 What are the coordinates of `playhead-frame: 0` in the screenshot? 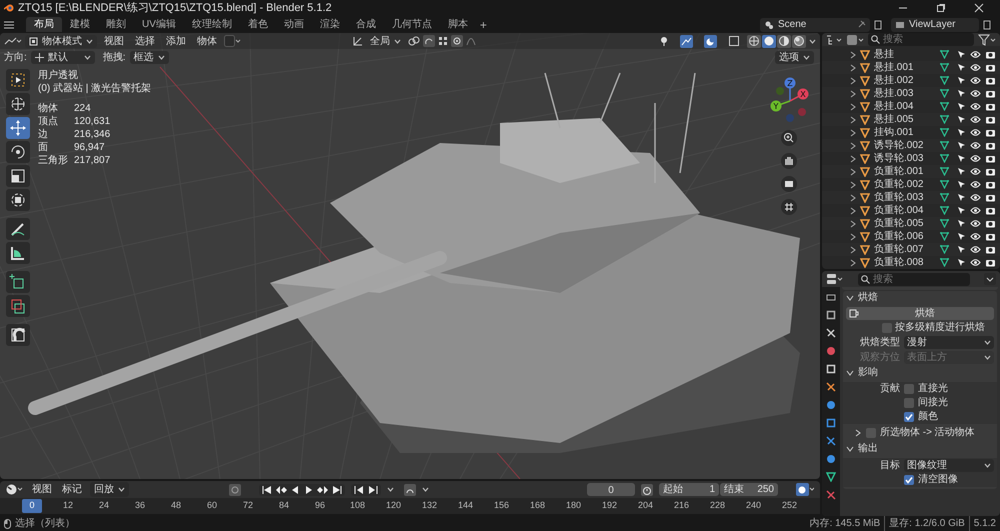 It's located at (32, 506).